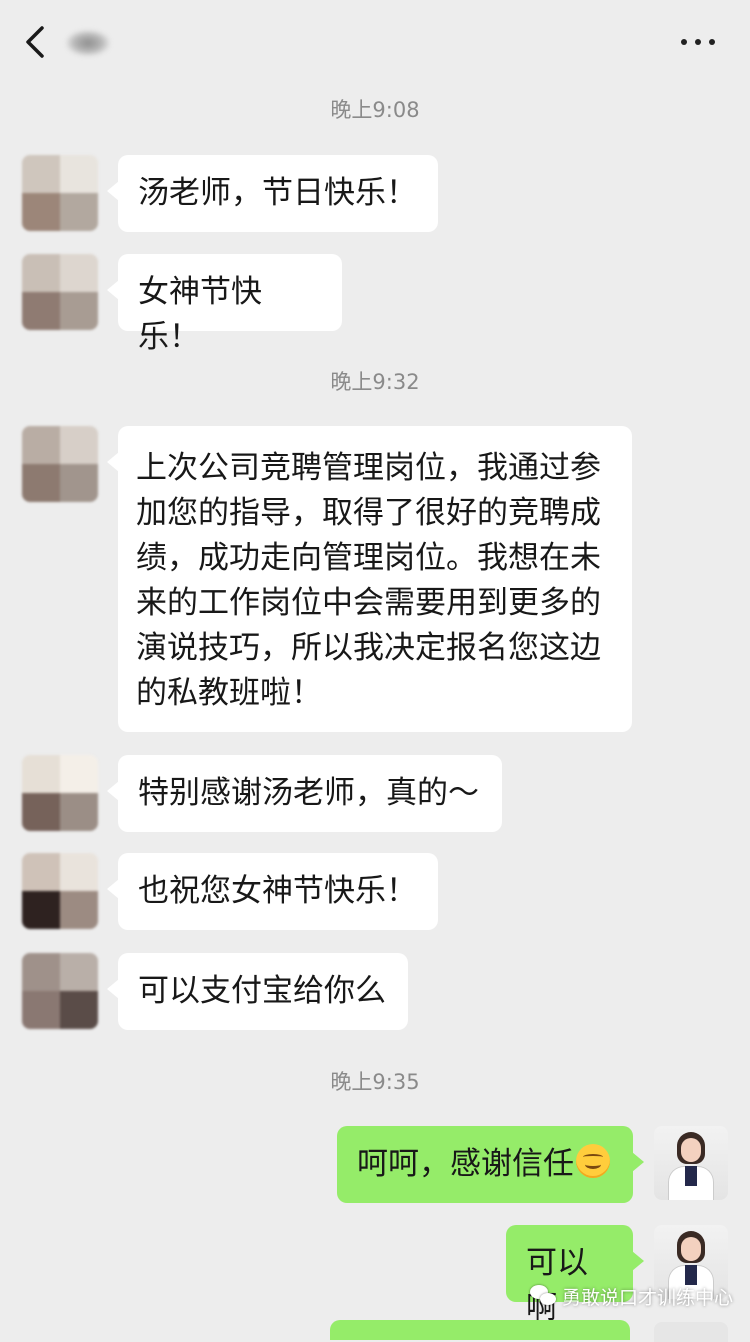  What do you see at coordinates (691, 1163) in the screenshot?
I see `my-avatar` at bounding box center [691, 1163].